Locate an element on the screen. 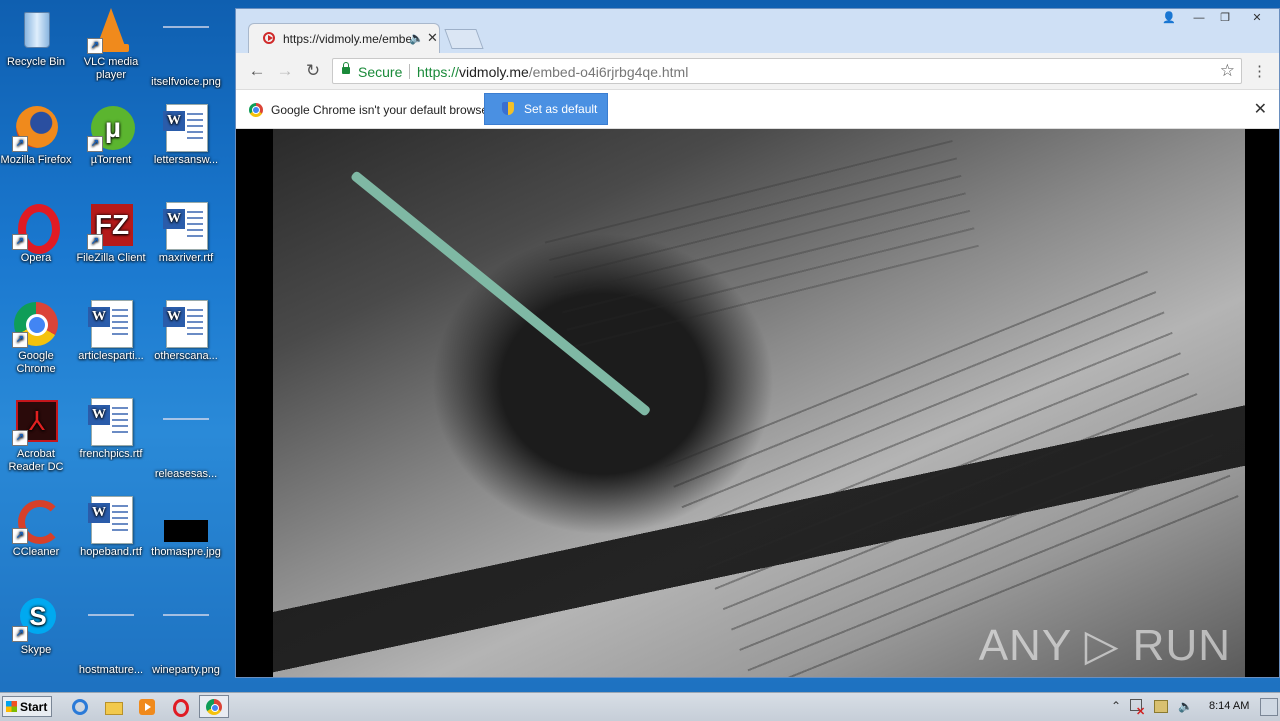 The height and width of the screenshot is (721, 1280). volume-icon: 🔈 is located at coordinates (1185, 706).